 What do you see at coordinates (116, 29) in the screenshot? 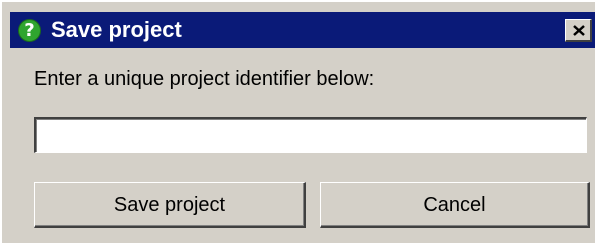
I see `dialog-title: Save project` at bounding box center [116, 29].